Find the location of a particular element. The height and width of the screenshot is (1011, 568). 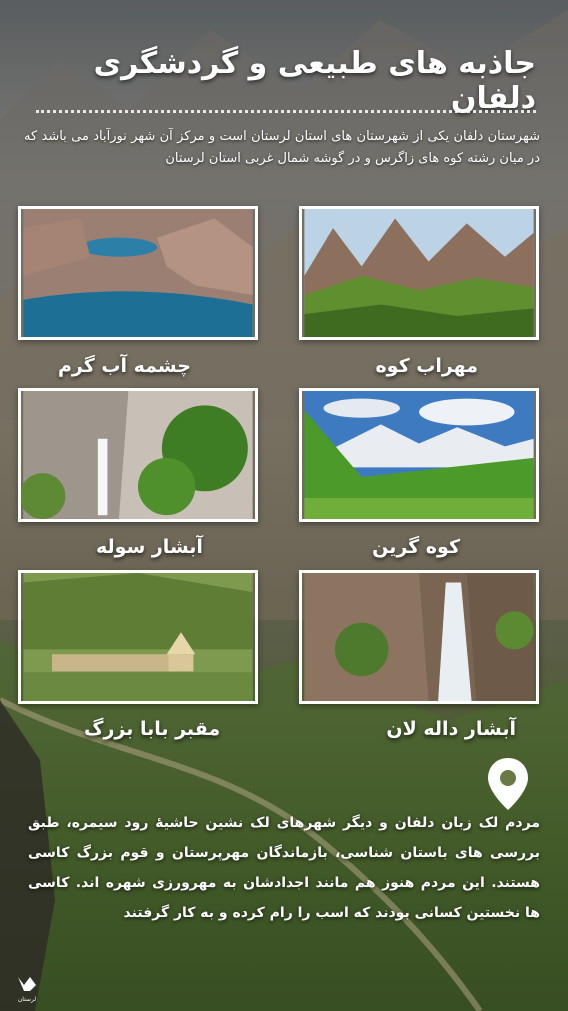

attraction-card-dalehlan is located at coordinates (419, 637).